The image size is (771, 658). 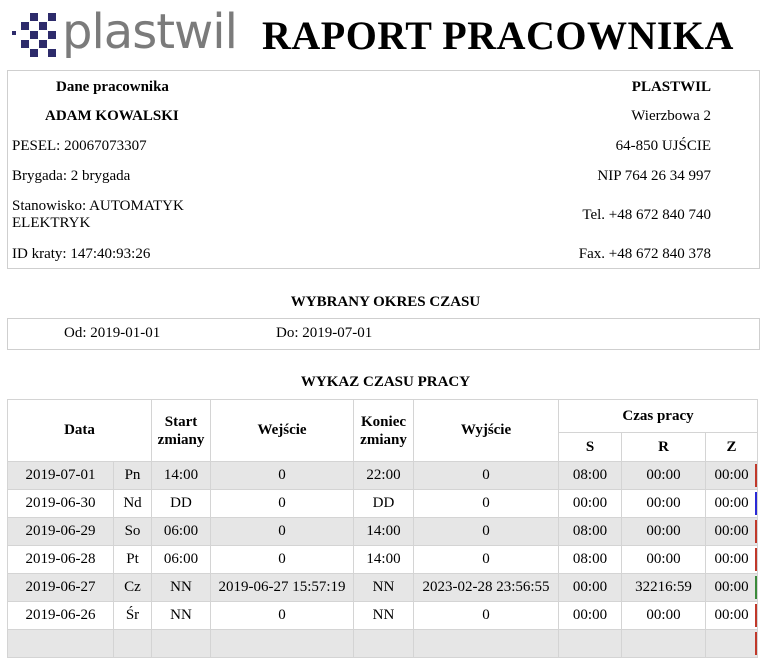 I want to click on employee-brigade: Brygada: 2 brygada, so click(x=71, y=176).